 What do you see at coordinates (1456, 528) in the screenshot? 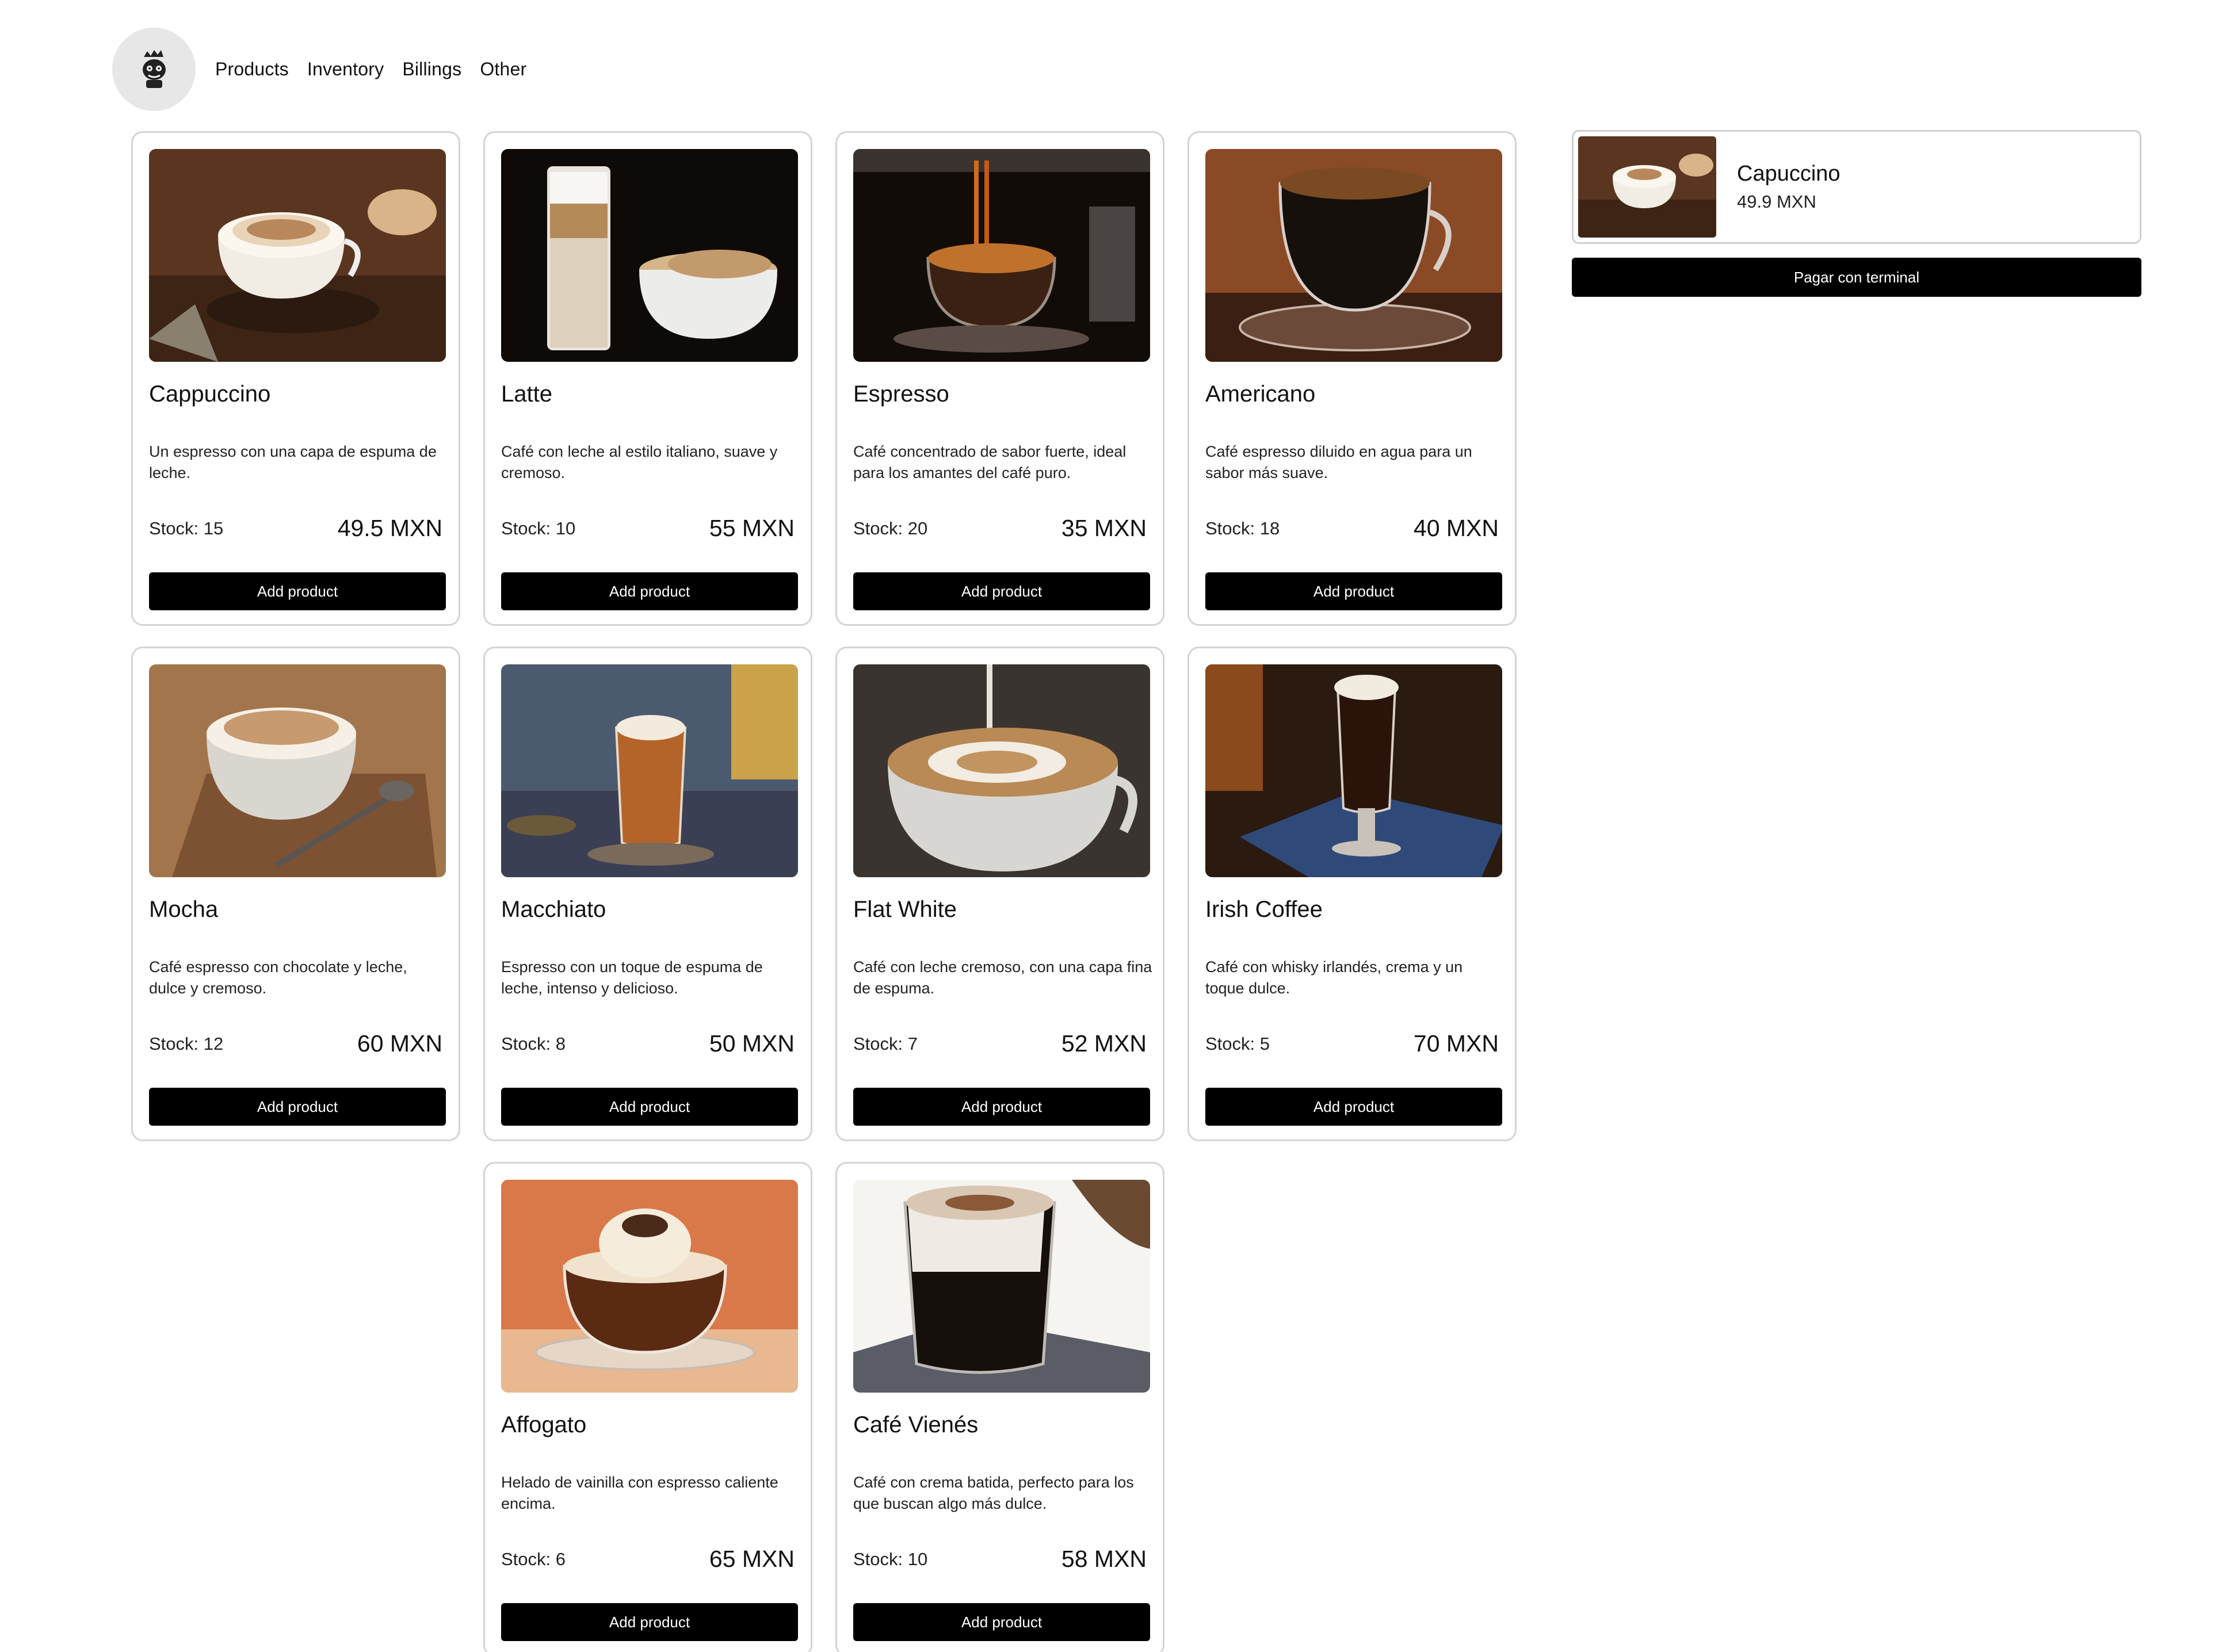
I see `product-price: 40 MXN` at bounding box center [1456, 528].